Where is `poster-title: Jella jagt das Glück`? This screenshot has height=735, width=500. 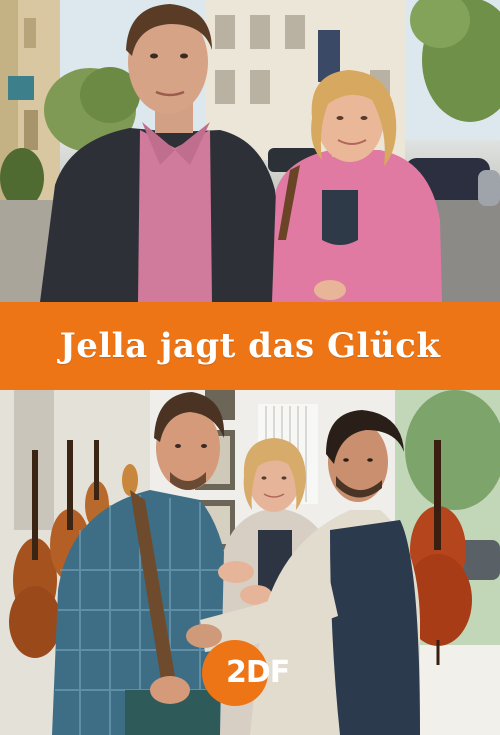 poster-title: Jella jagt das Glück is located at coordinates (250, 346).